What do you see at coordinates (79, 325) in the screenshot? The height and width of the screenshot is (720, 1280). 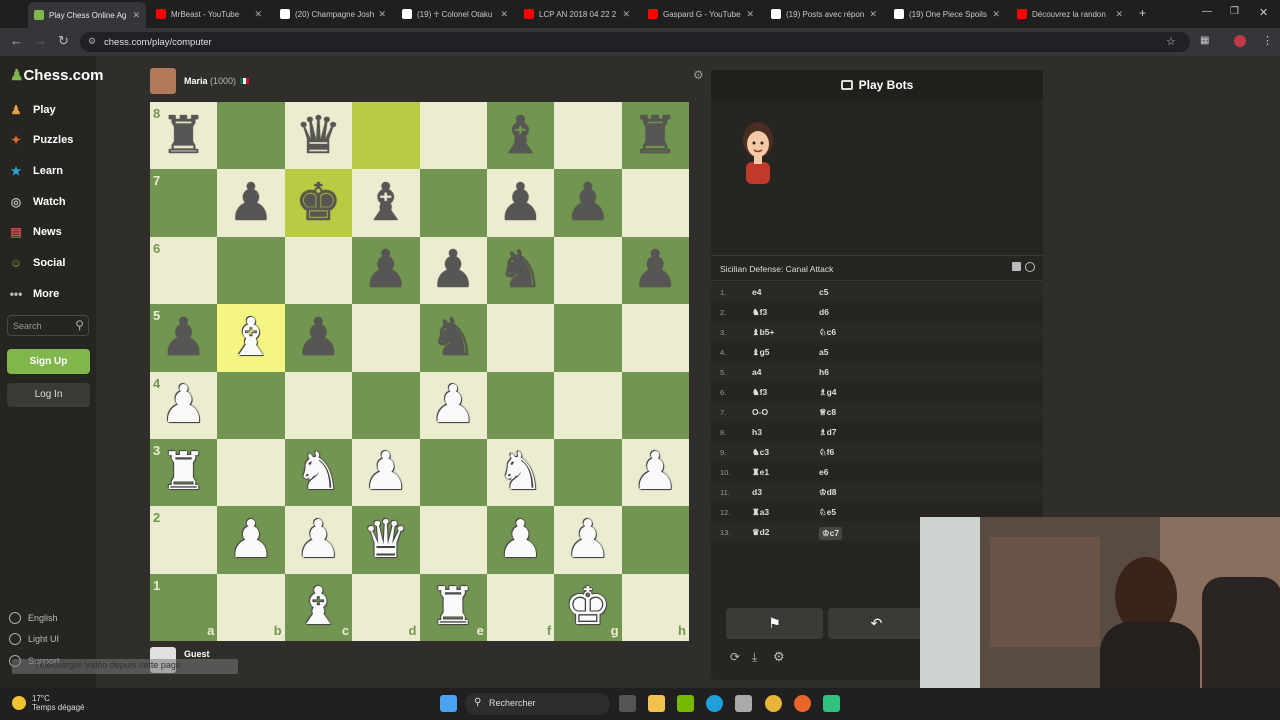 I see `search-icon: ⚲` at bounding box center [79, 325].